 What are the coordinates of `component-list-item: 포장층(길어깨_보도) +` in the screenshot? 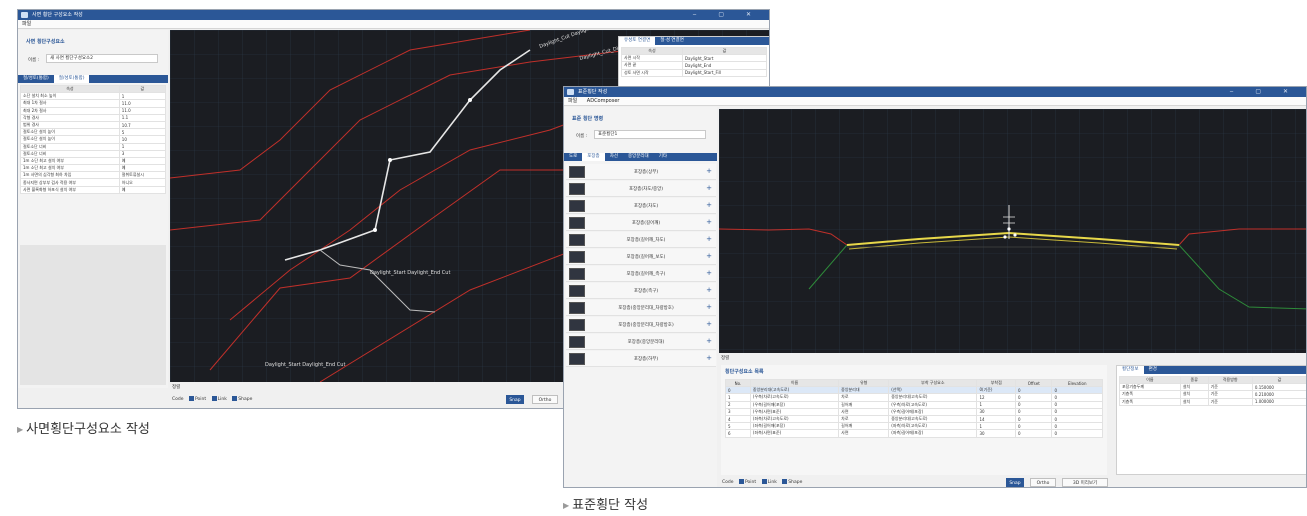 It's located at (641, 257).